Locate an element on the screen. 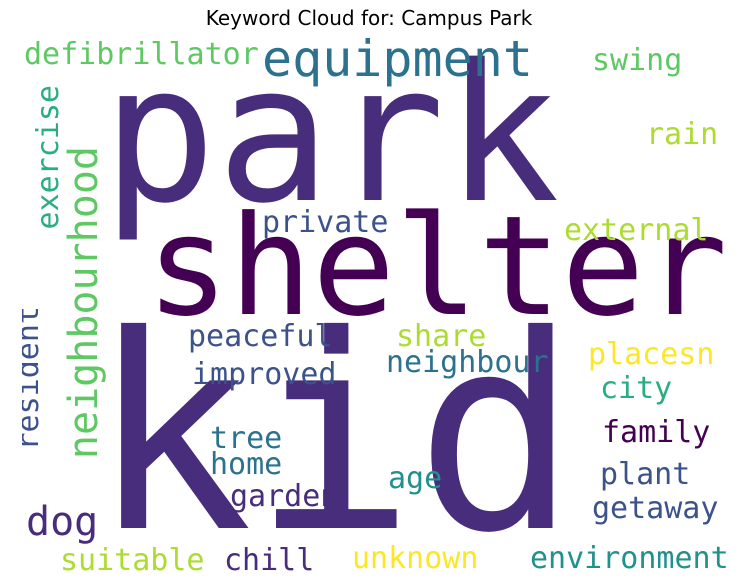 The width and height of the screenshot is (738, 583). word-plant: plant is located at coordinates (645, 474).